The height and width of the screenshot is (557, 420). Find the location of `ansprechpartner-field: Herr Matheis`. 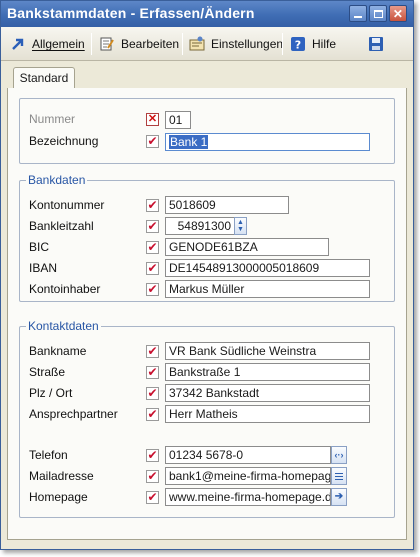

ansprechpartner-field: Herr Matheis is located at coordinates (267, 414).